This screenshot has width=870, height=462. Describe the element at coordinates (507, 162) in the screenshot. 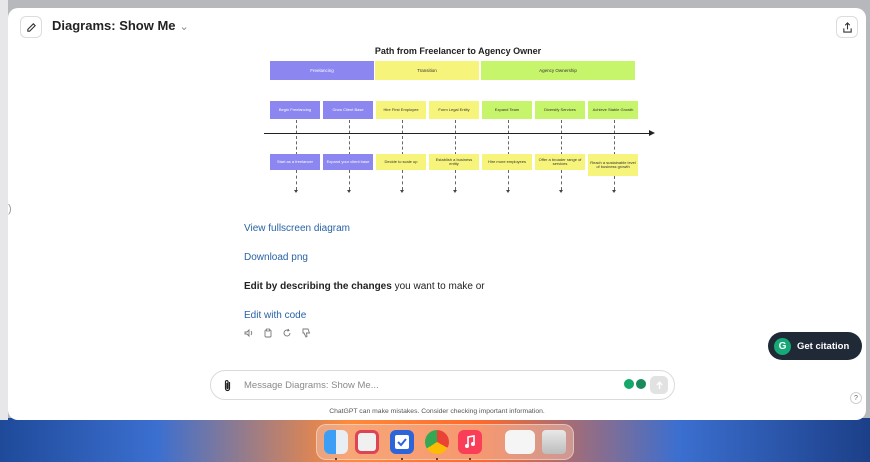

I see `diagram-node: Hire more employees` at that location.